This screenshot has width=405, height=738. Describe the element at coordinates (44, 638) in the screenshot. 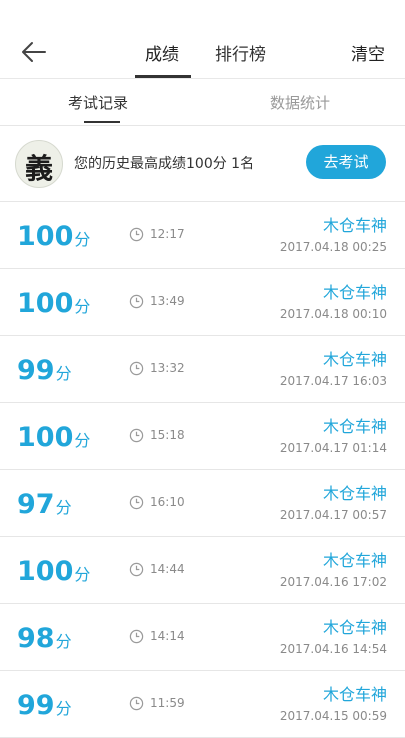

I see `record-score: 98分` at that location.